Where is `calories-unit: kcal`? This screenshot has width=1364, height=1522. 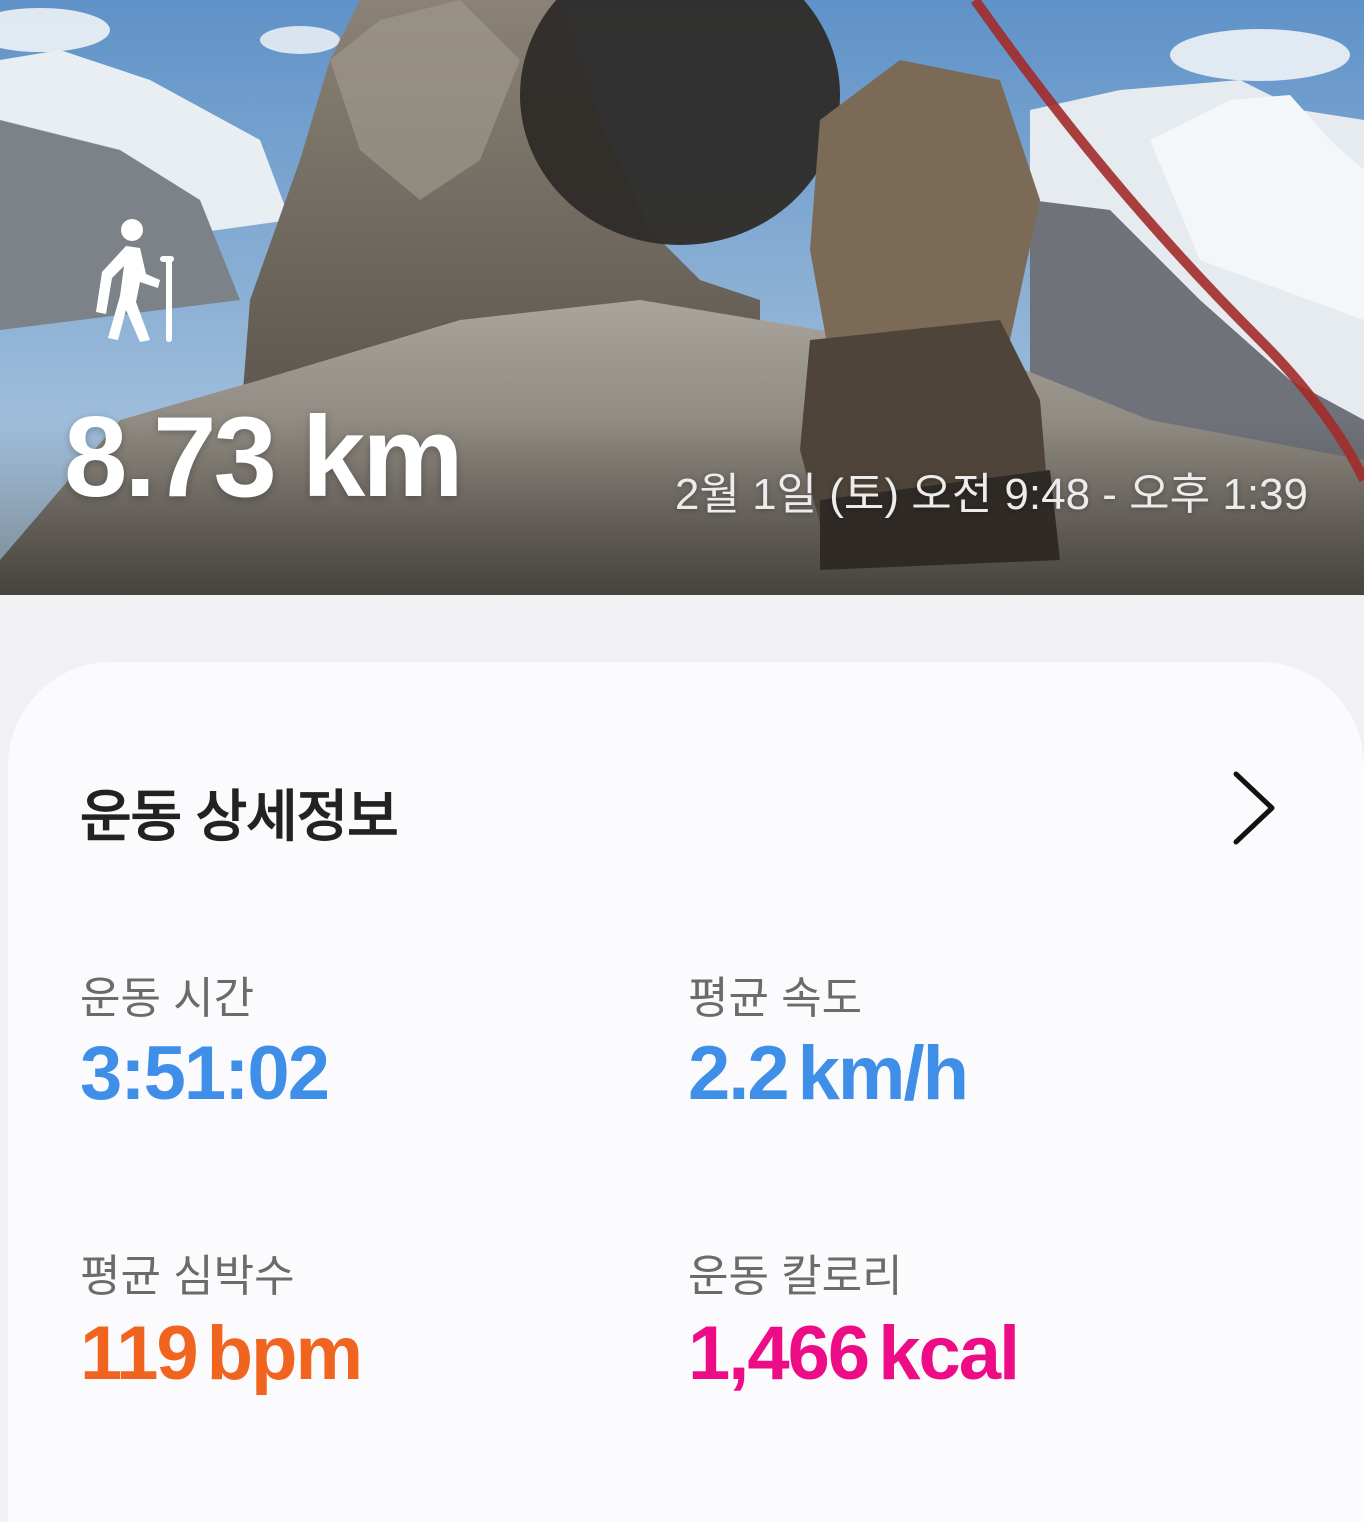 calories-unit: kcal is located at coordinates (949, 1353).